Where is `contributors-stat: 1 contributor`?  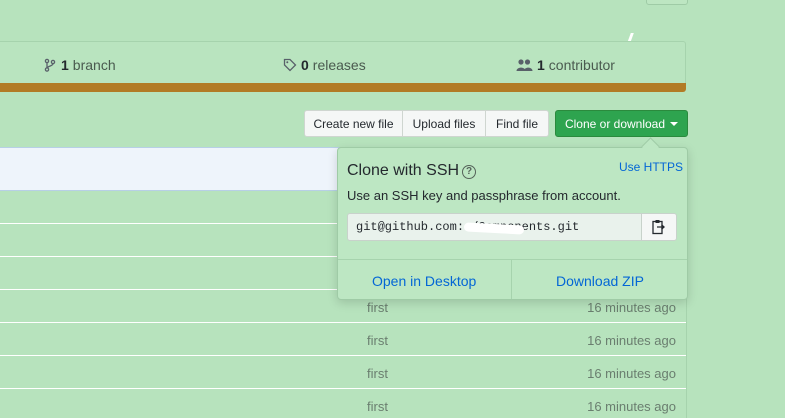 contributors-stat: 1 contributor is located at coordinates (565, 65).